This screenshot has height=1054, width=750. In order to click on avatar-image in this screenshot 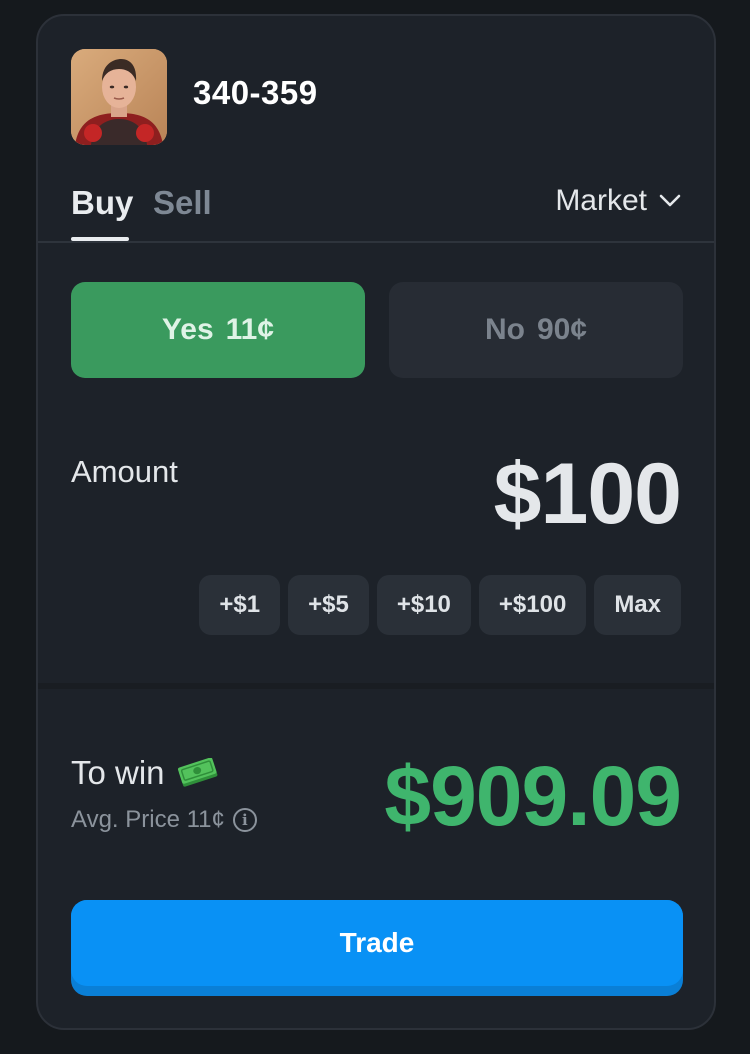, I will do `click(119, 97)`.